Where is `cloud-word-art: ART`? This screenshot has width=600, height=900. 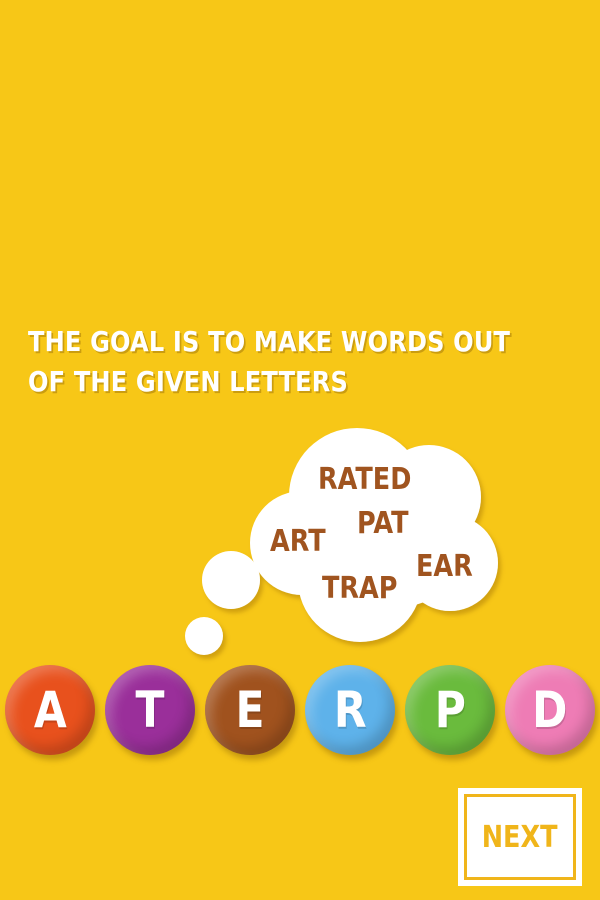 cloud-word-art: ART is located at coordinates (298, 541).